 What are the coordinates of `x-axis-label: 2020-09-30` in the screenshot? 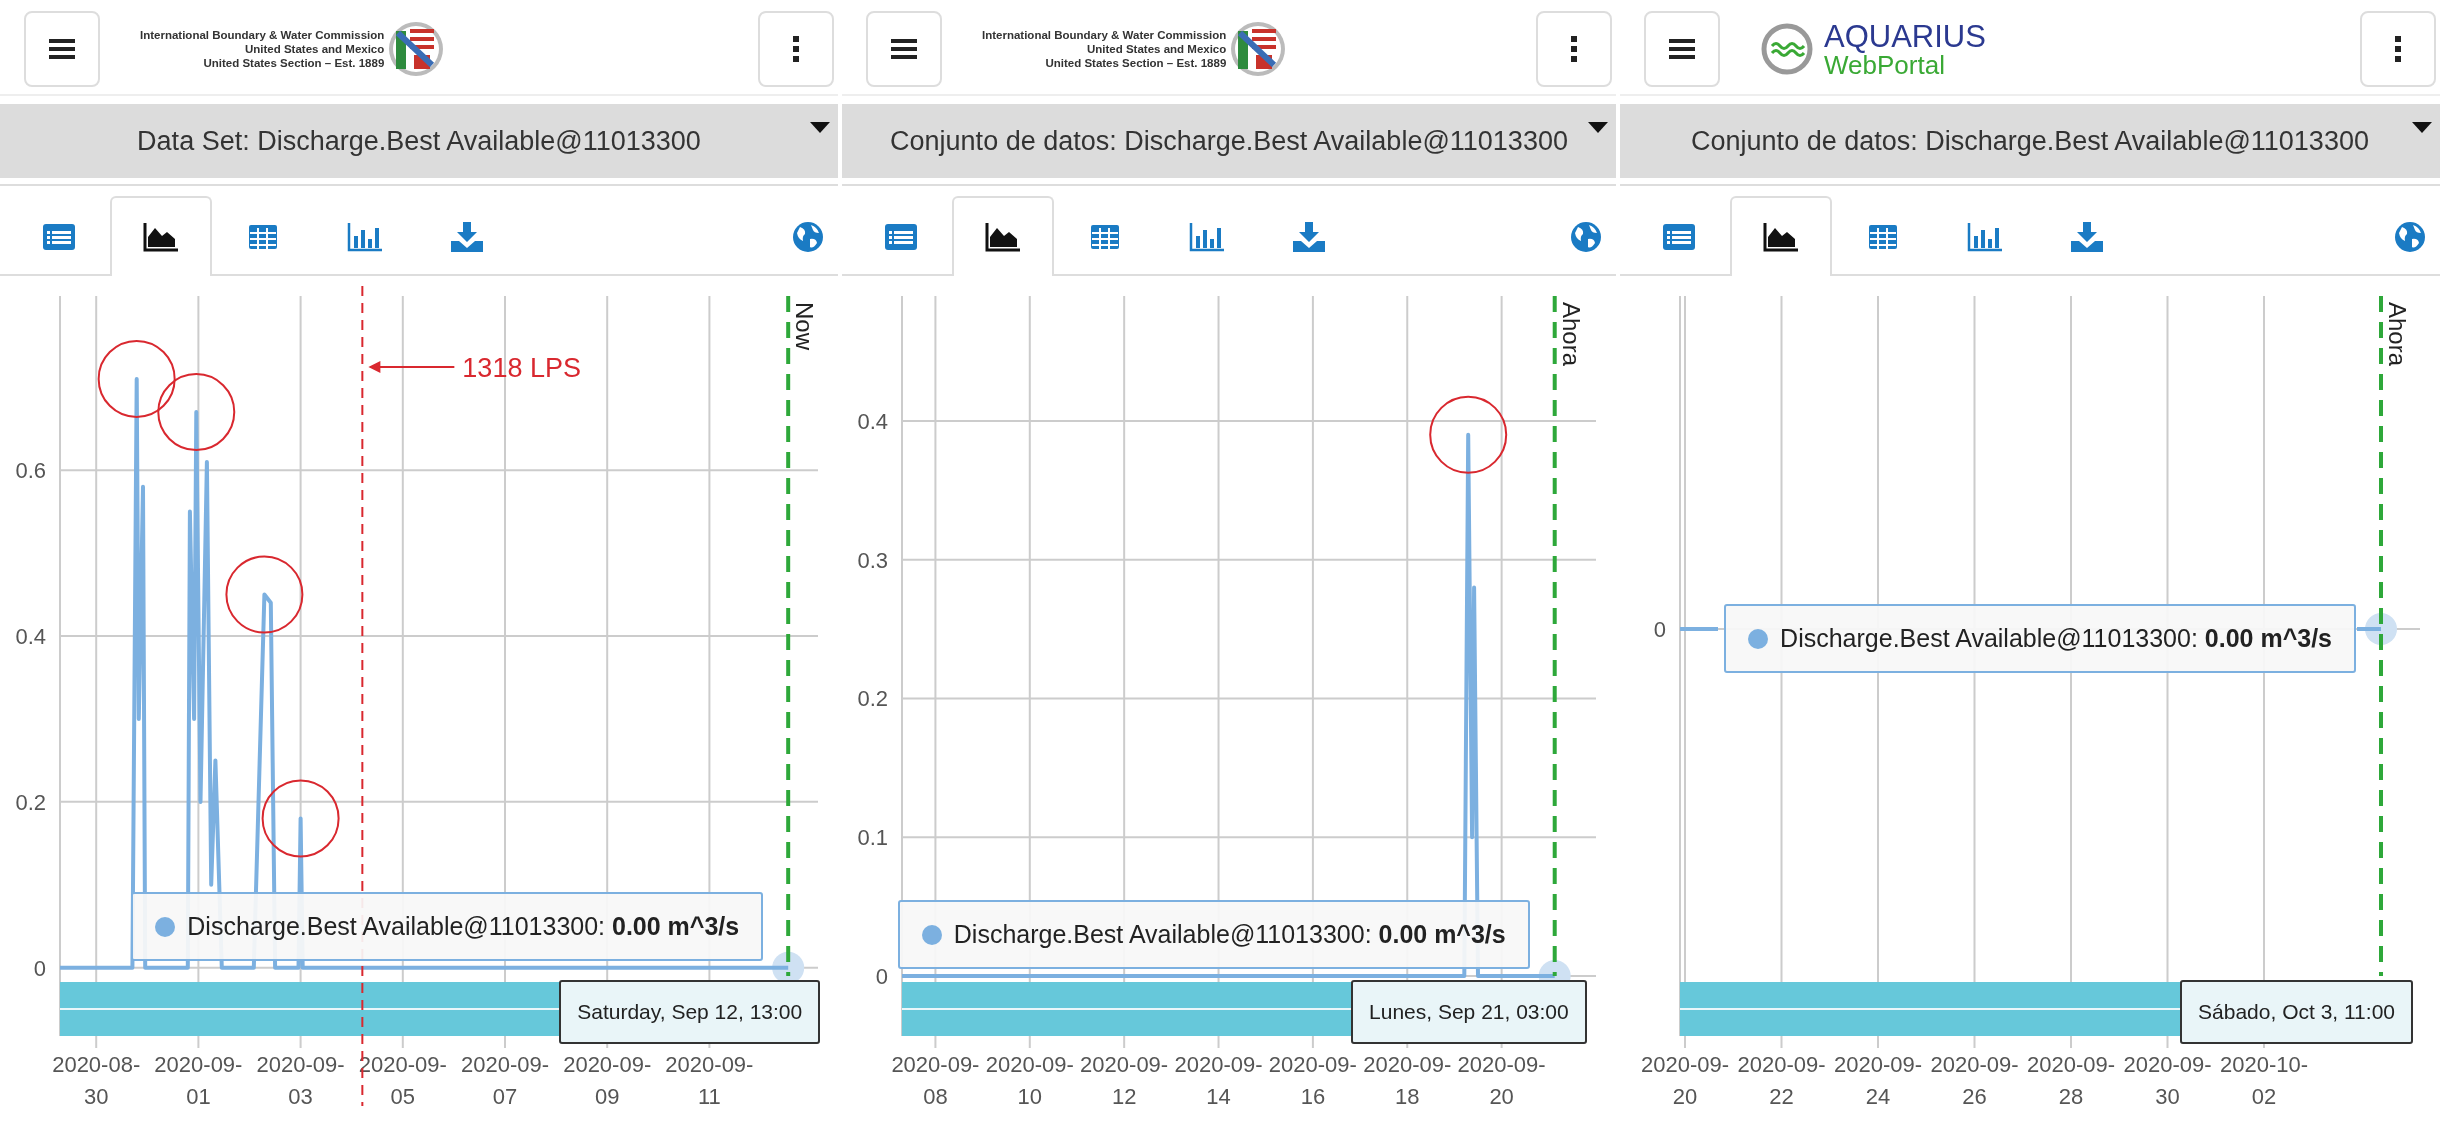 It's located at (2167, 1080).